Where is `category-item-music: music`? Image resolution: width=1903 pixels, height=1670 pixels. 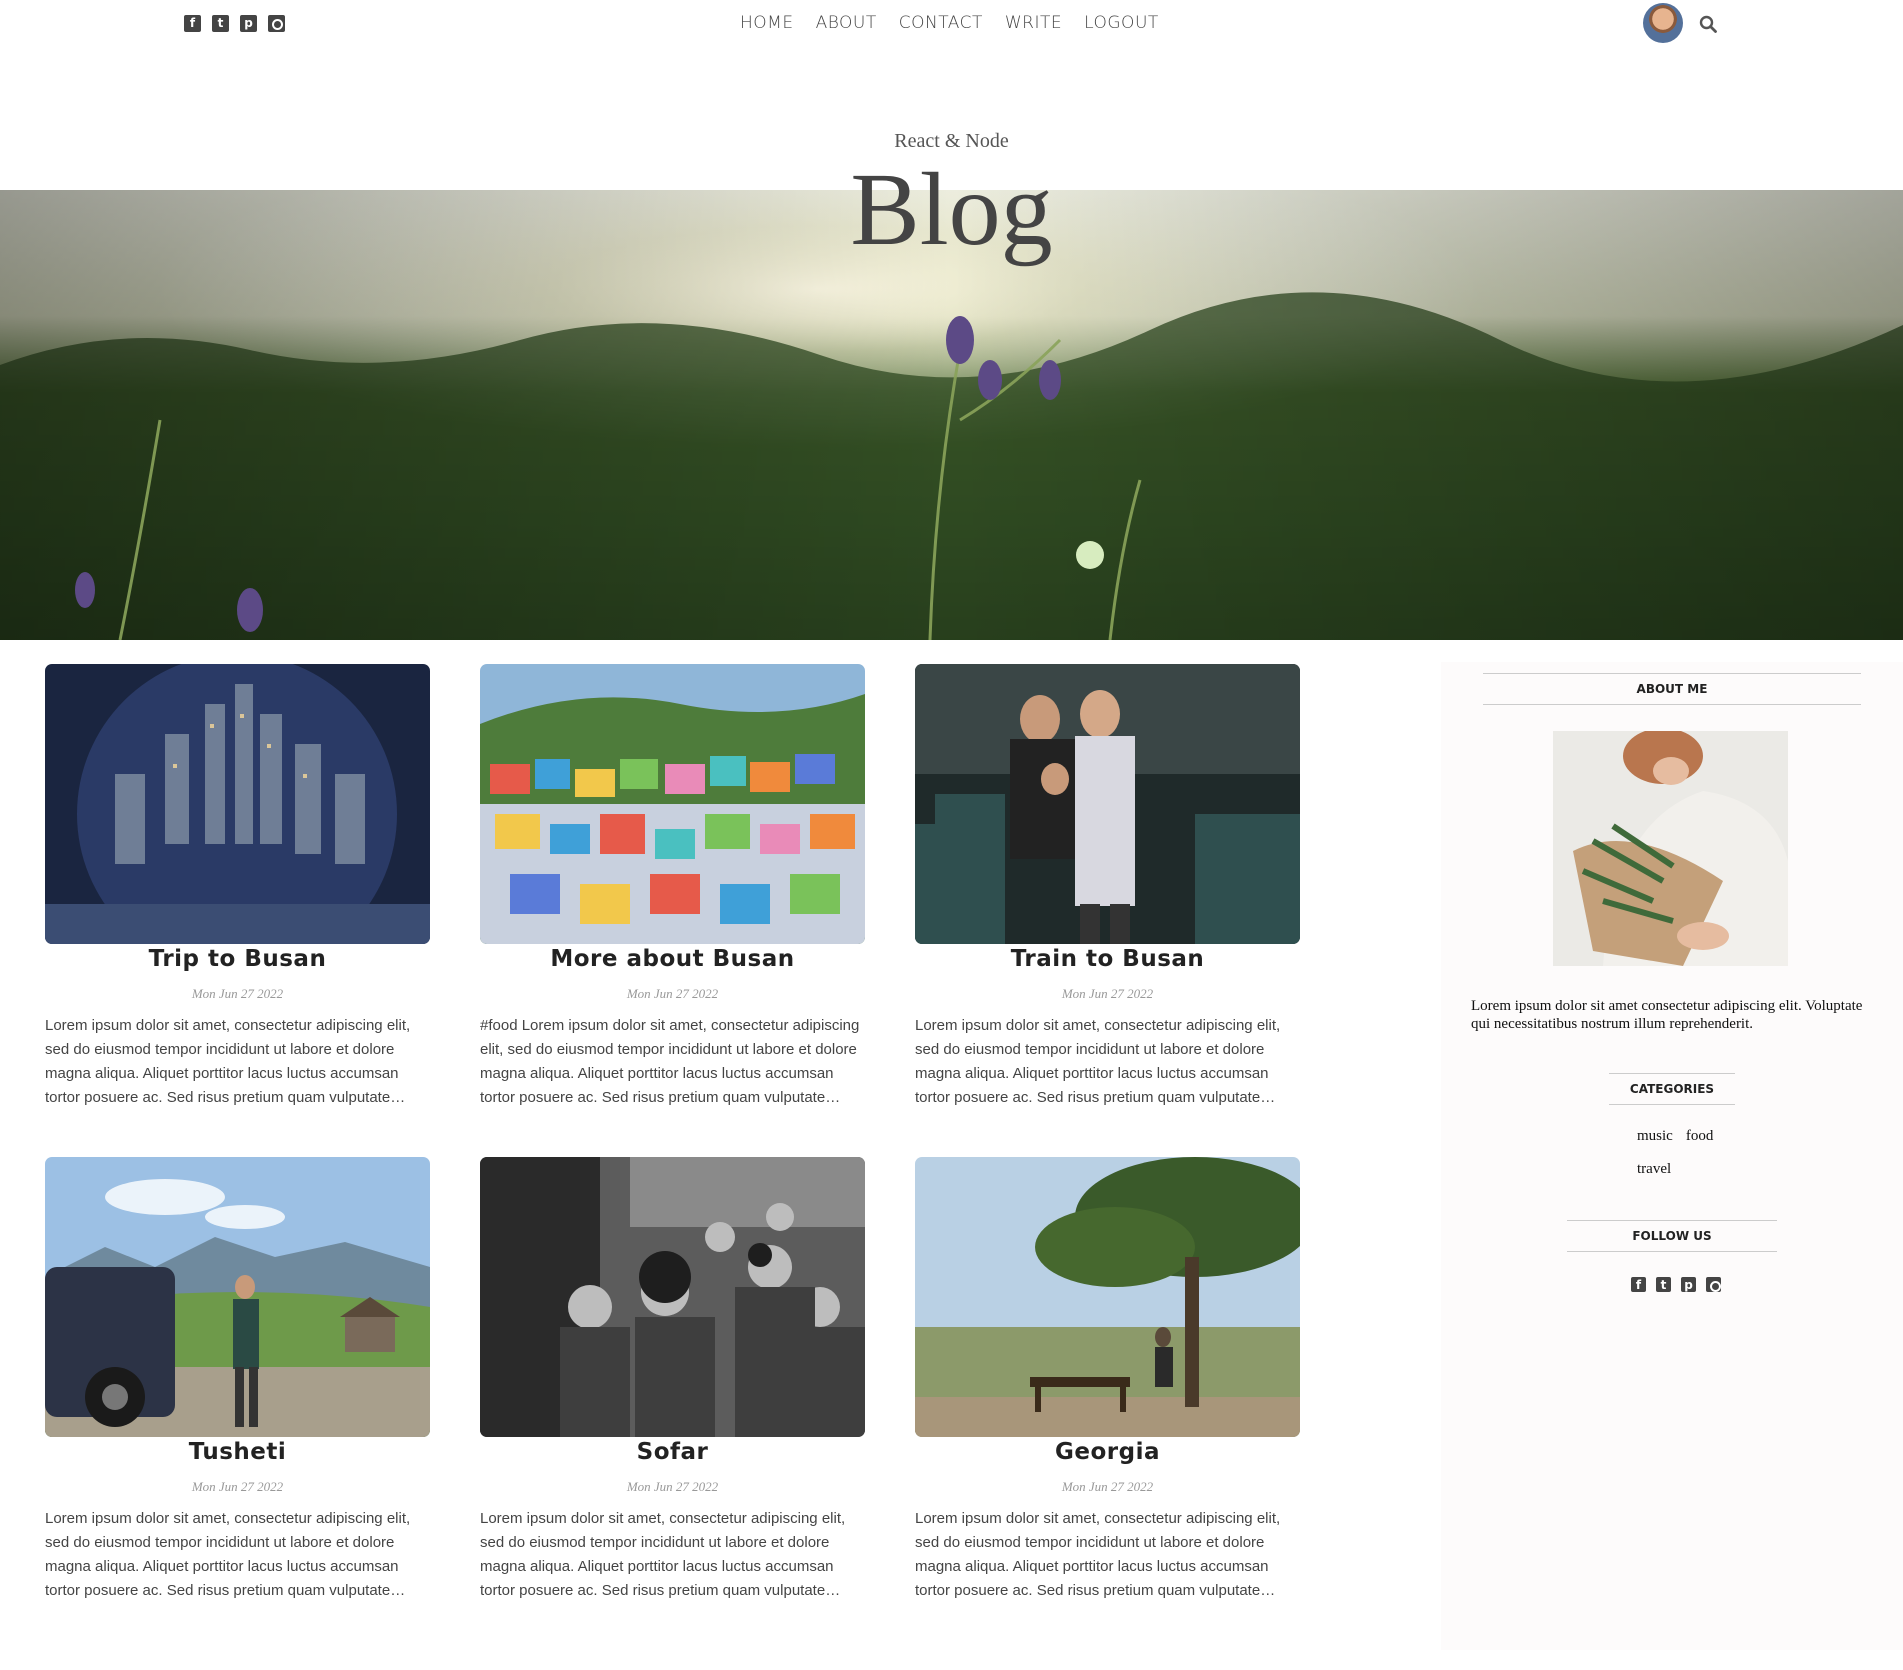 category-item-music: music is located at coordinates (1655, 1136).